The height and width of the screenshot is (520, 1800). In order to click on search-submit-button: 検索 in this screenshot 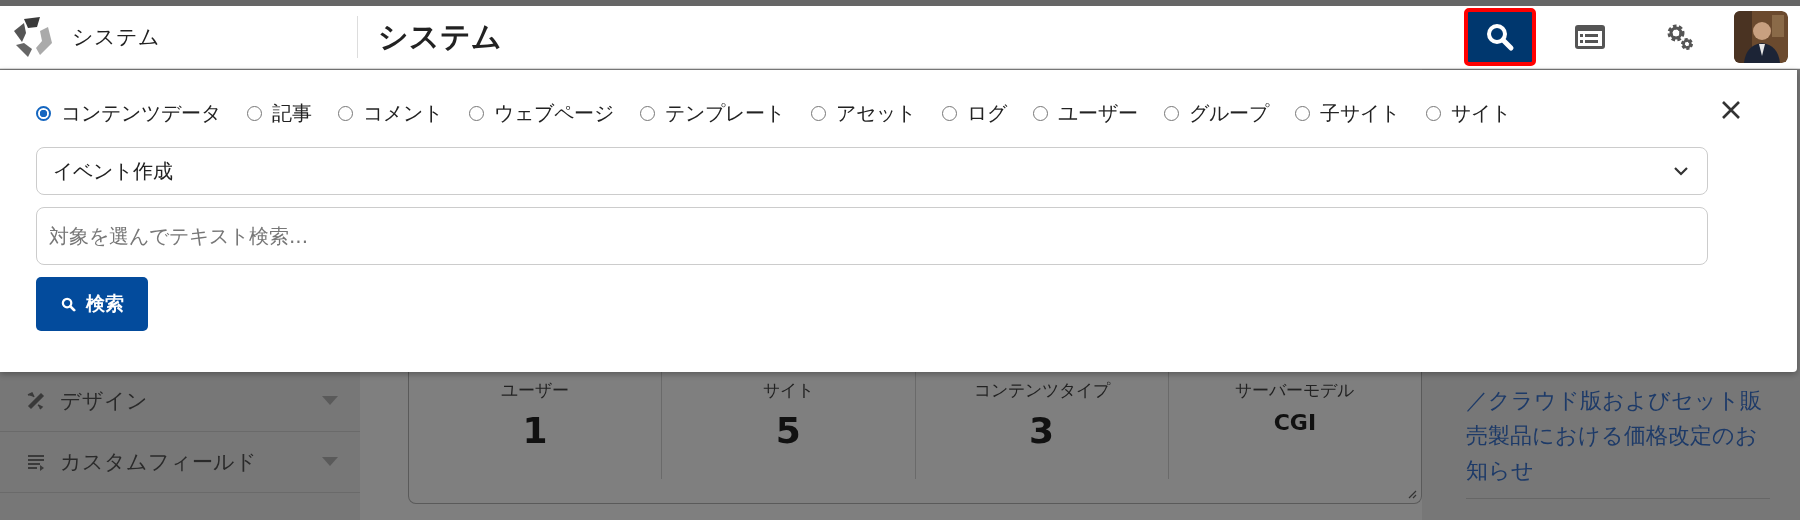, I will do `click(92, 304)`.